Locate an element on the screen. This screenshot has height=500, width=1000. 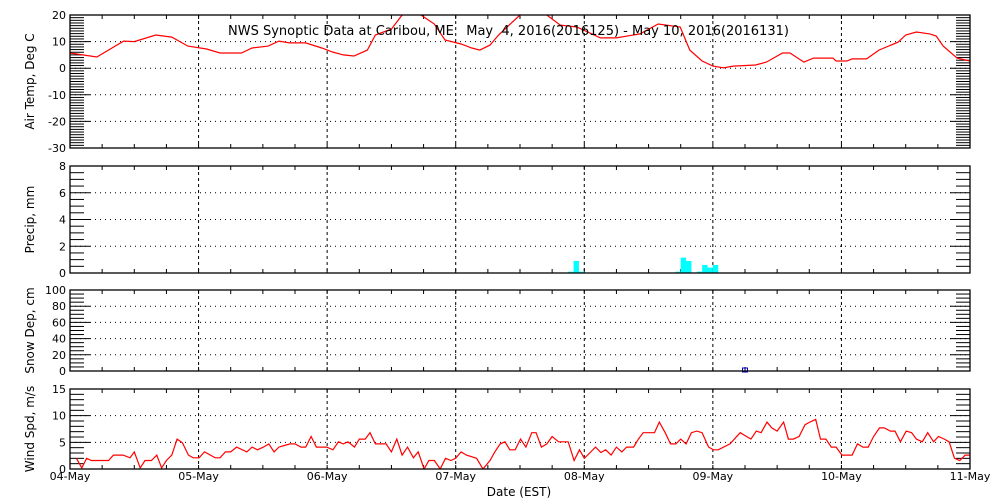
y-tick-label: 2 is located at coordinates (62, 246).